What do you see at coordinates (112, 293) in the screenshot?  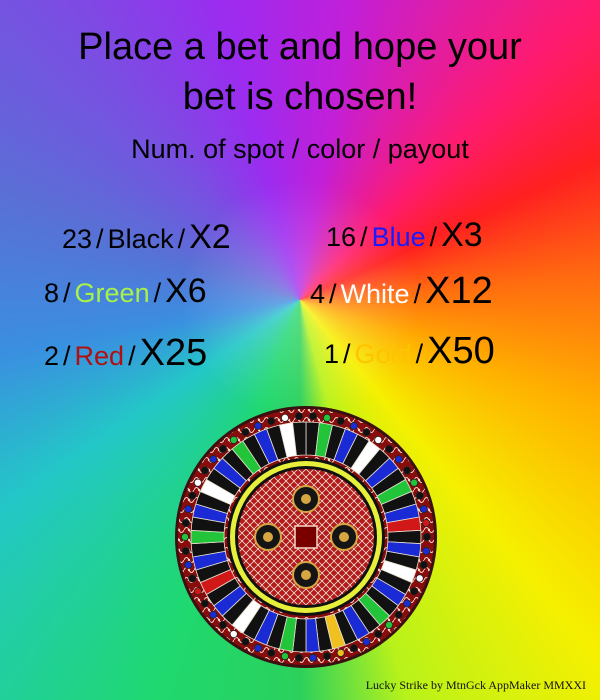 I see `bet-color-name: Green` at bounding box center [112, 293].